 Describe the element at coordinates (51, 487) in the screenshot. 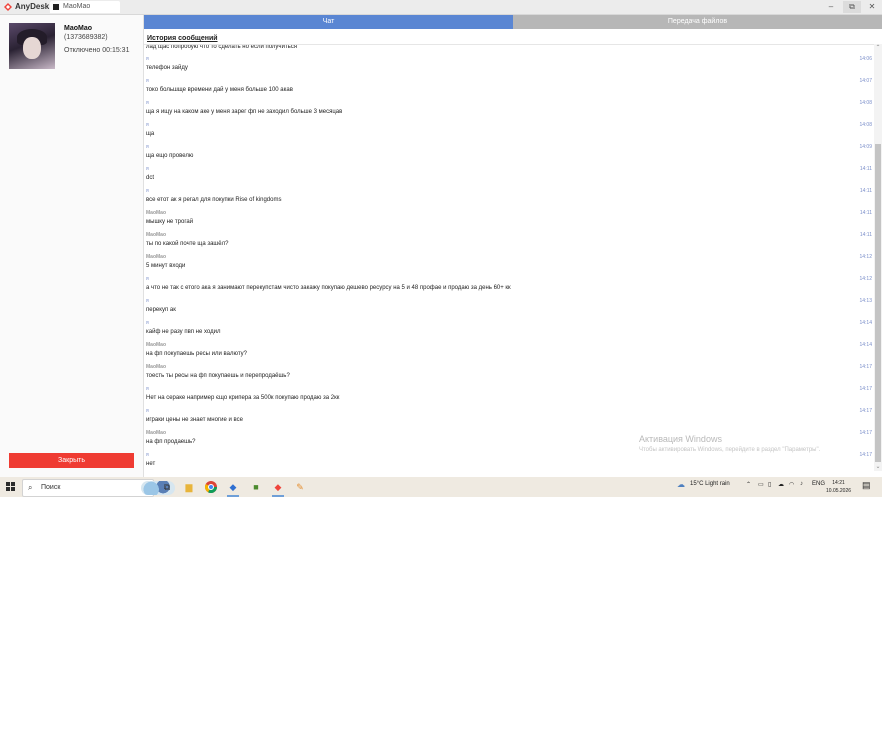

I see `search-placeholder: Поиск` at that location.